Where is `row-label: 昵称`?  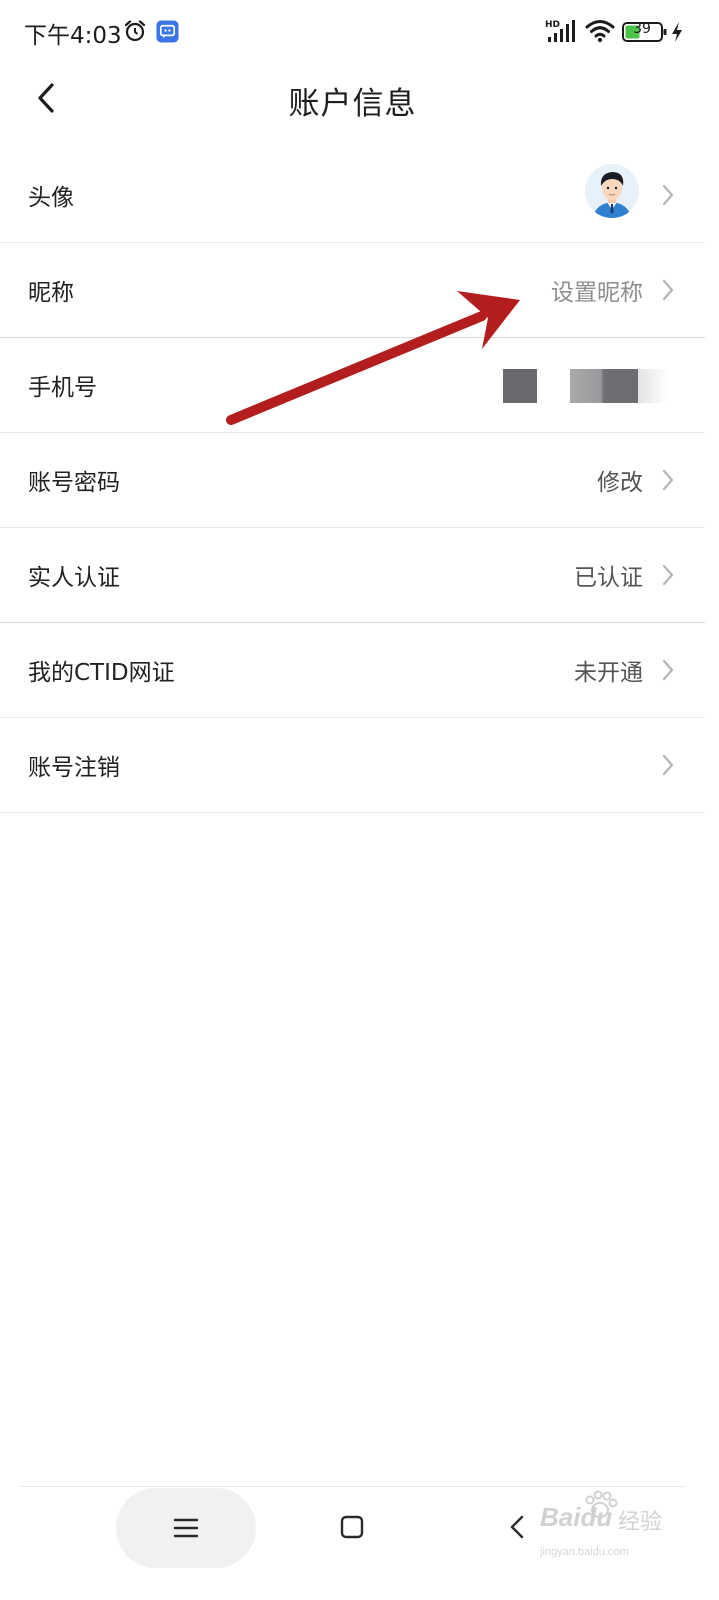
row-label: 昵称 is located at coordinates (51, 293).